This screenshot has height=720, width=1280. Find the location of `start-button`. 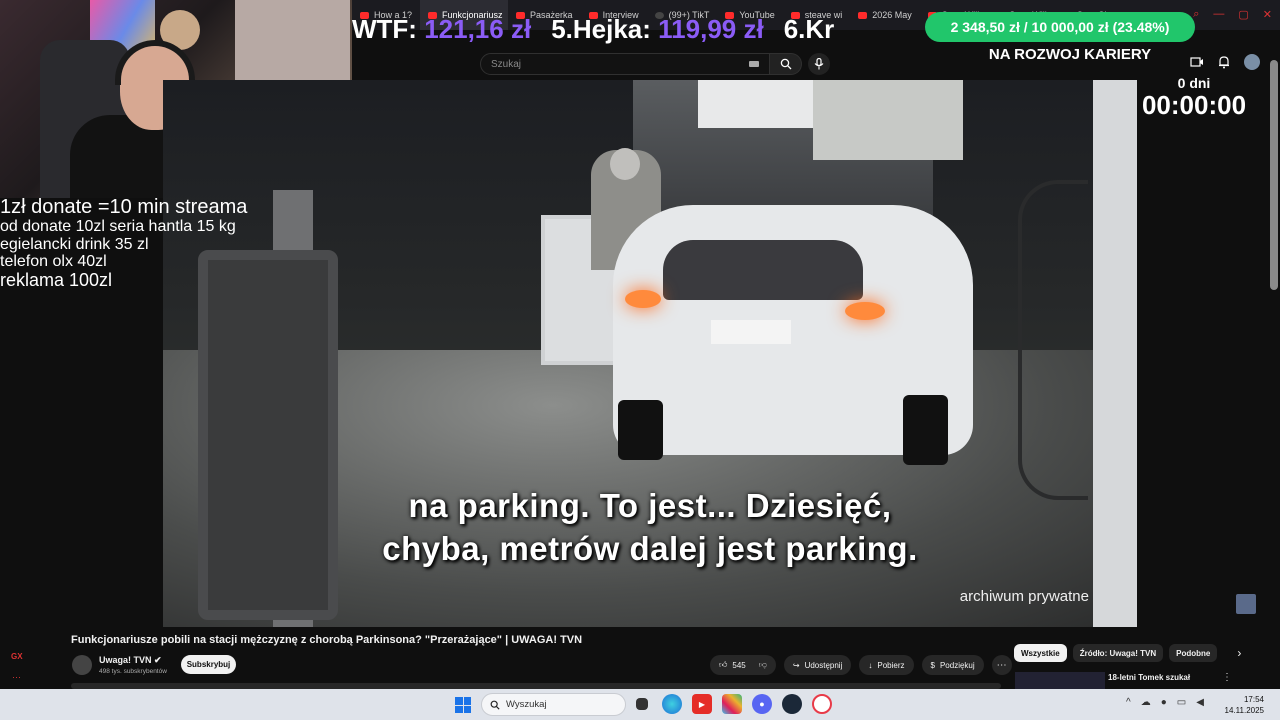

start-button is located at coordinates (463, 705).